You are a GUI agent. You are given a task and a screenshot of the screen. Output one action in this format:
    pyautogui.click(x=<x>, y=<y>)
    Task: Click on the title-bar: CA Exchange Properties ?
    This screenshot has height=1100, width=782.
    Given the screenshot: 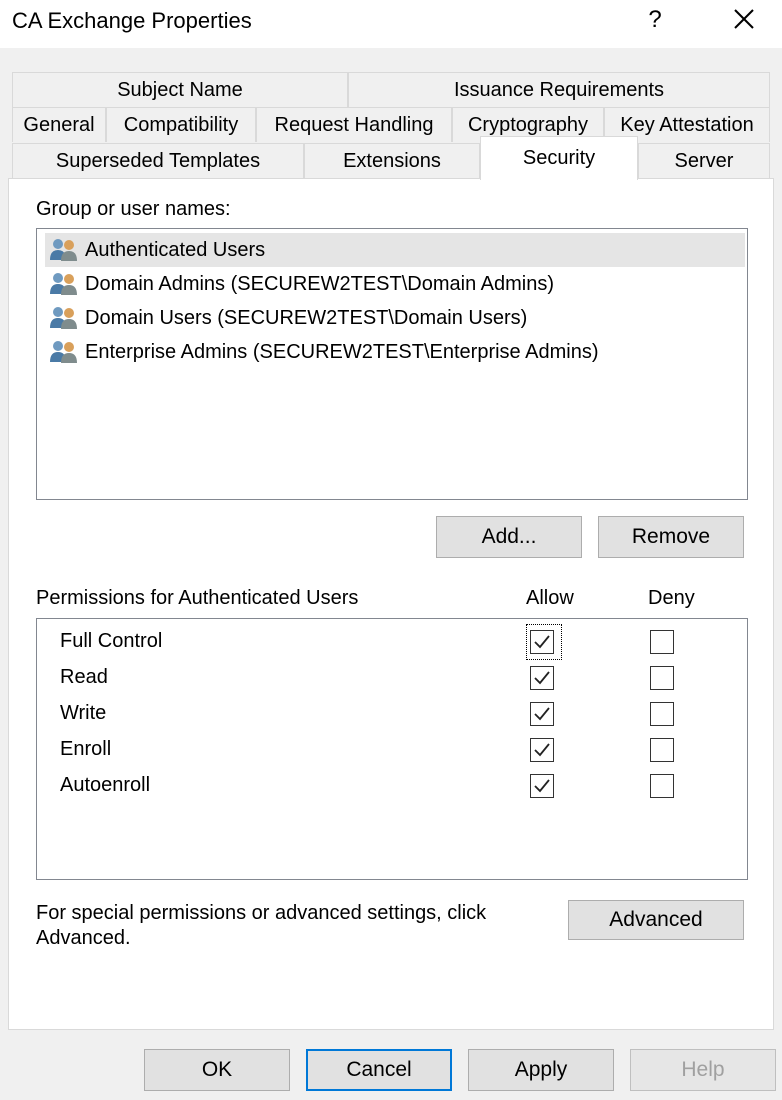 What is the action you would take?
    pyautogui.click(x=391, y=24)
    